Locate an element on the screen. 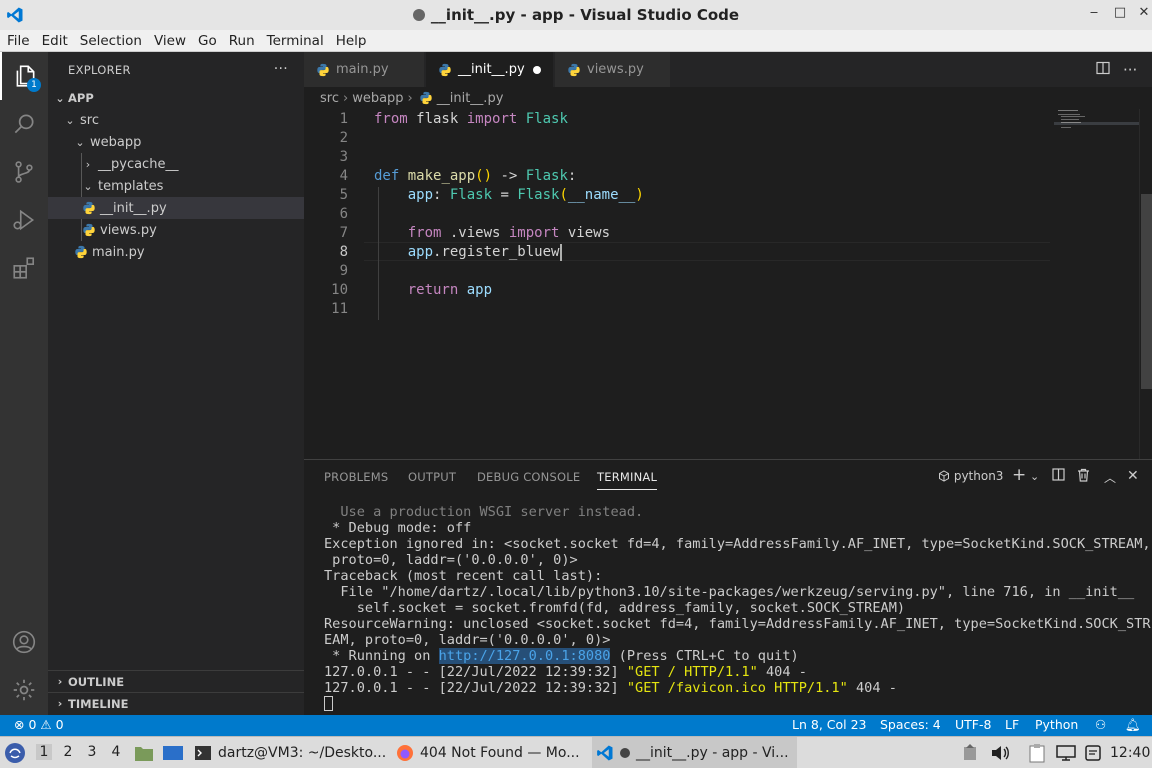 This screenshot has width=1152, height=768. tab-init-py: __init__.py is located at coordinates (490, 69).